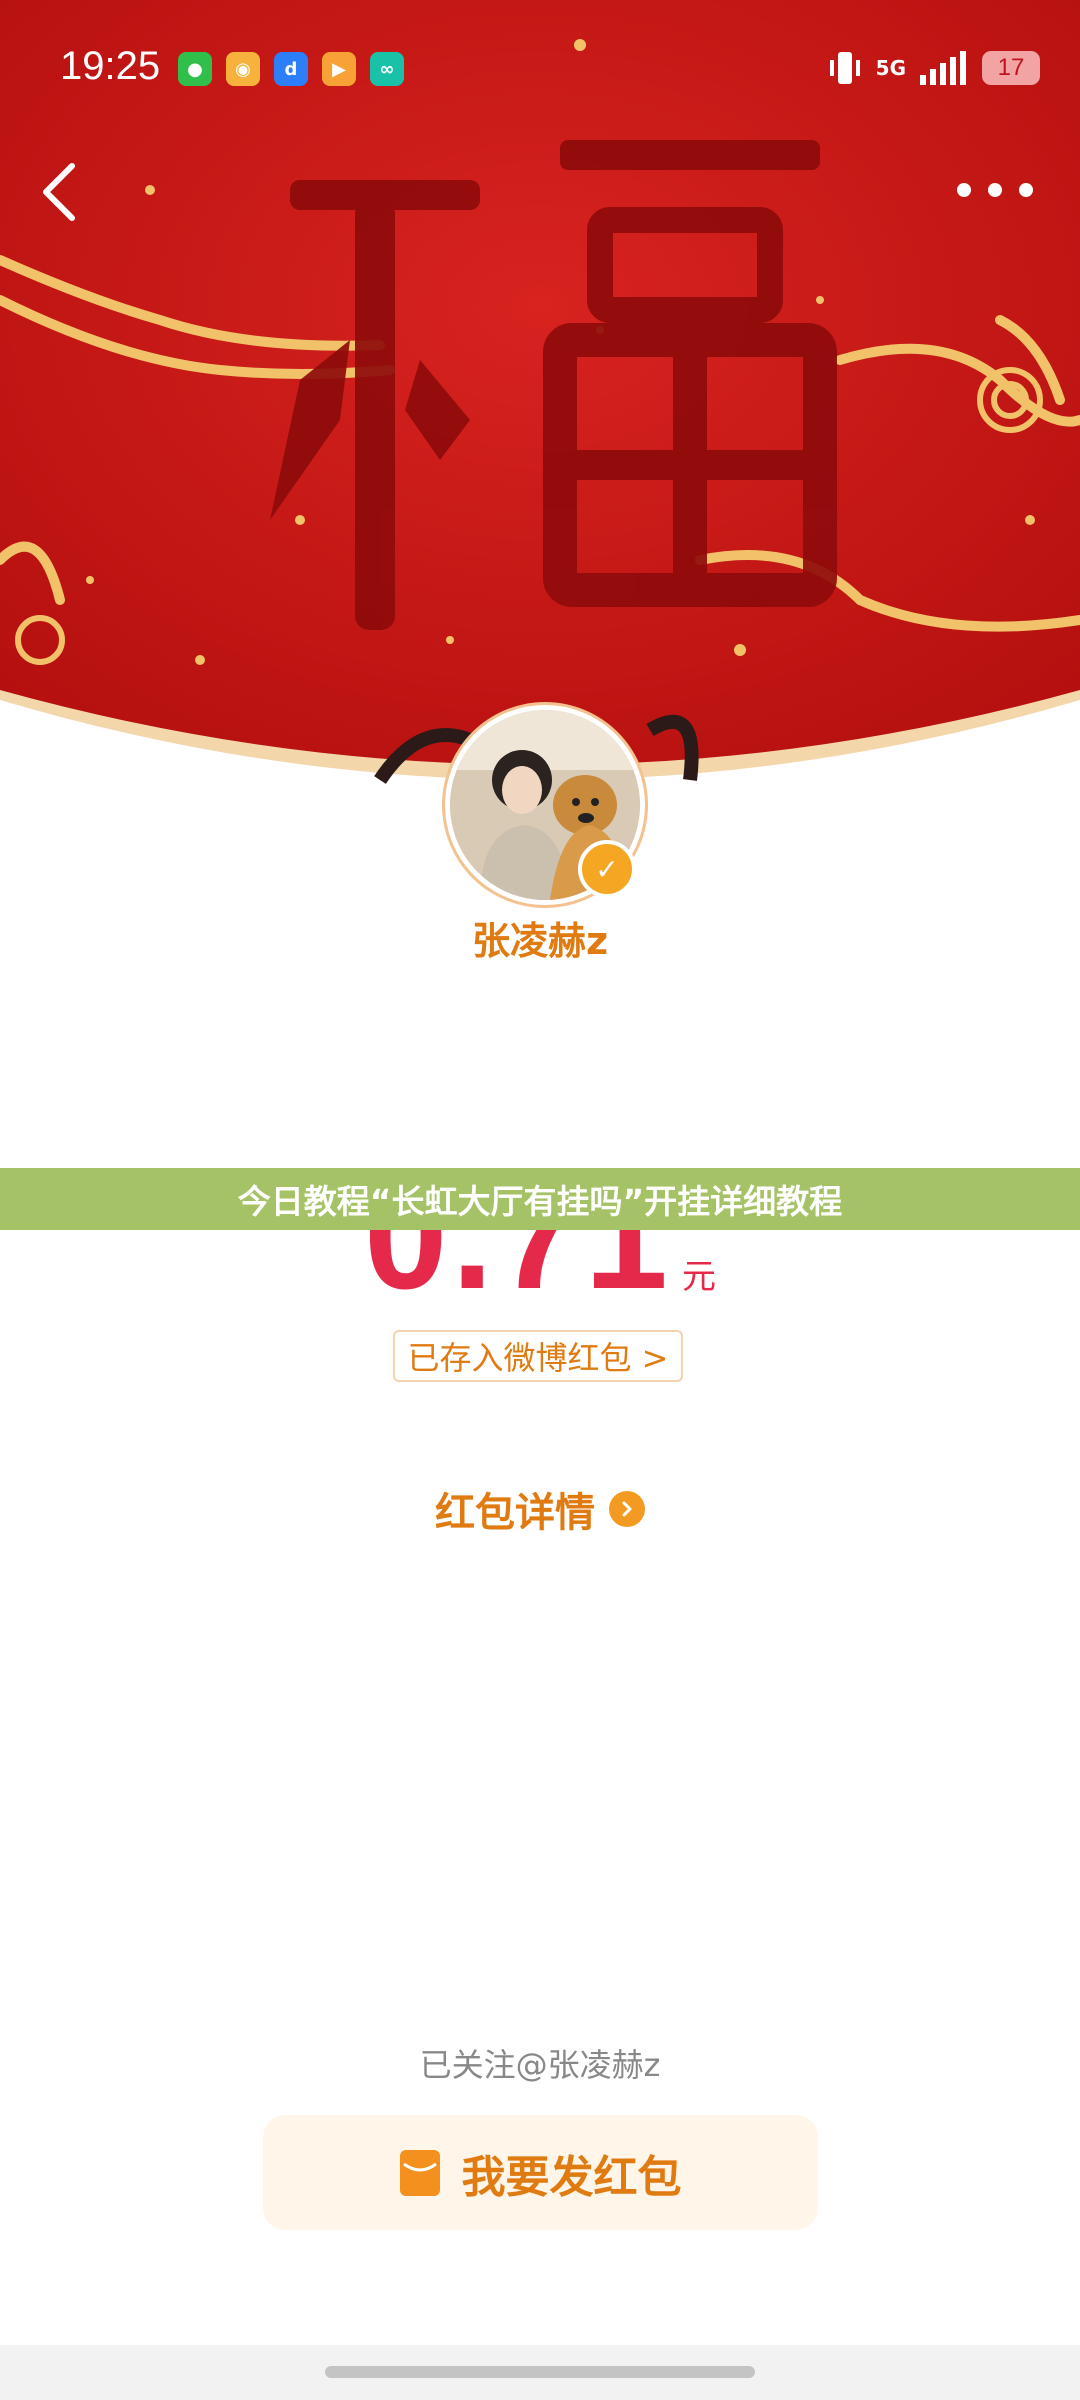 This screenshot has height=2400, width=1080. Describe the element at coordinates (607, 869) in the screenshot. I see `verified-badge-icon: ✓` at that location.